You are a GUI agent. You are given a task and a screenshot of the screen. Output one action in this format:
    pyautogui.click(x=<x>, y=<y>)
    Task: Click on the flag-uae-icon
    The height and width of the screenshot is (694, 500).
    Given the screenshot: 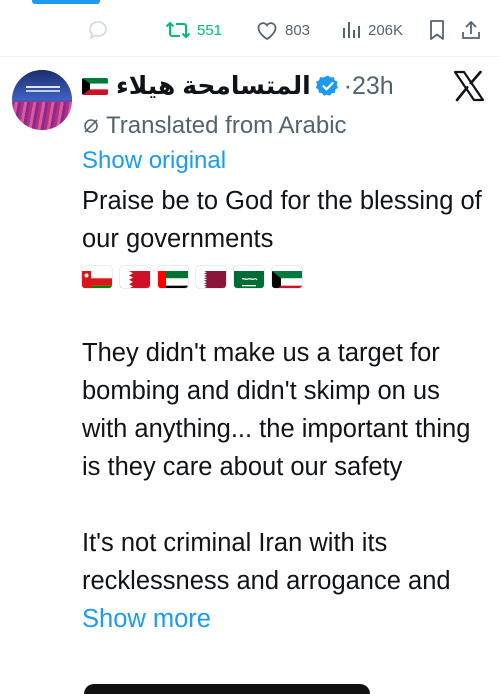 What is the action you would take?
    pyautogui.click(x=173, y=277)
    